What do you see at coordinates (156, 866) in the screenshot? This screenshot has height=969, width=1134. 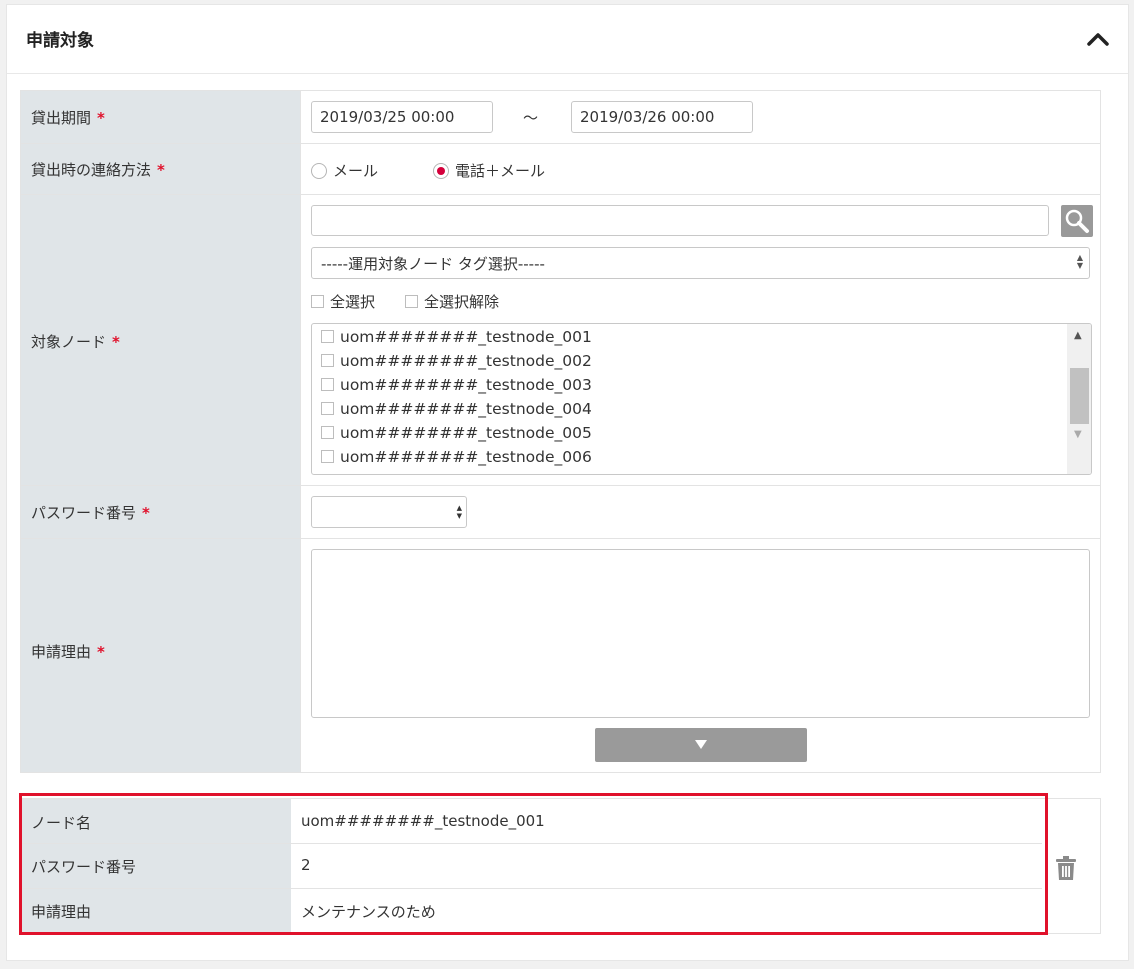 I see `summary-label-bg: パスワード番号` at bounding box center [156, 866].